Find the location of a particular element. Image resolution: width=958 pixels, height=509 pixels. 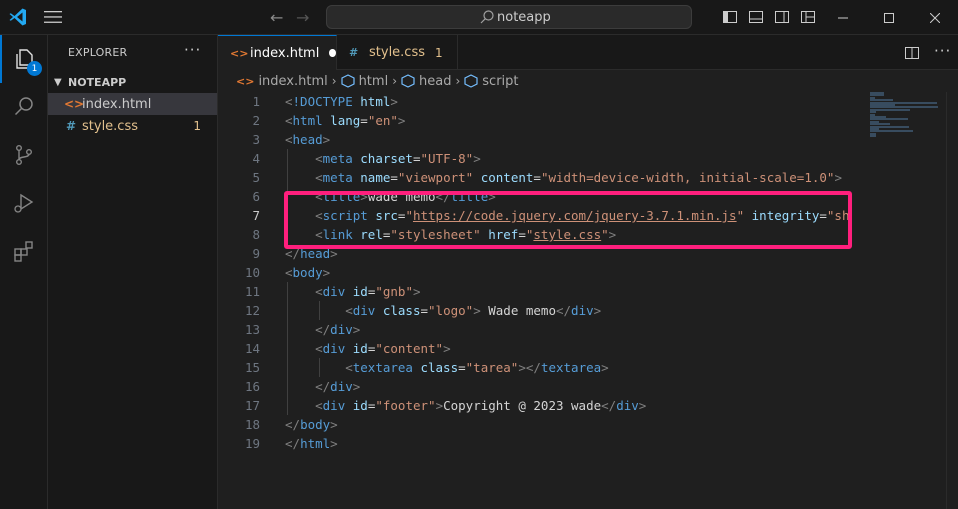

line-number: 7 is located at coordinates (256, 215).